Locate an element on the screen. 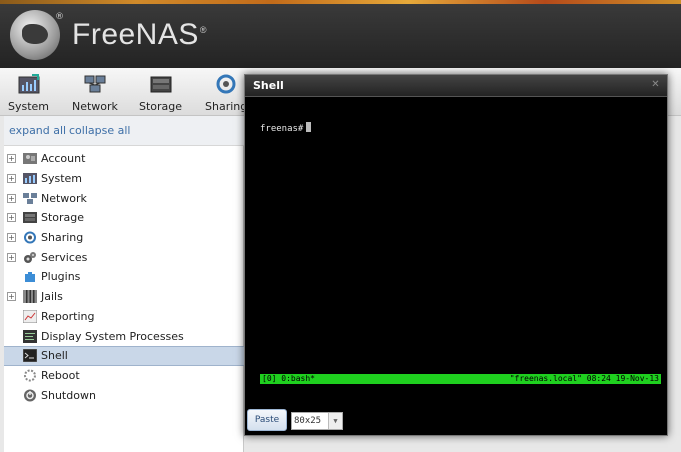 The image size is (681, 452). shell-dialog-title: Shell is located at coordinates (268, 85).